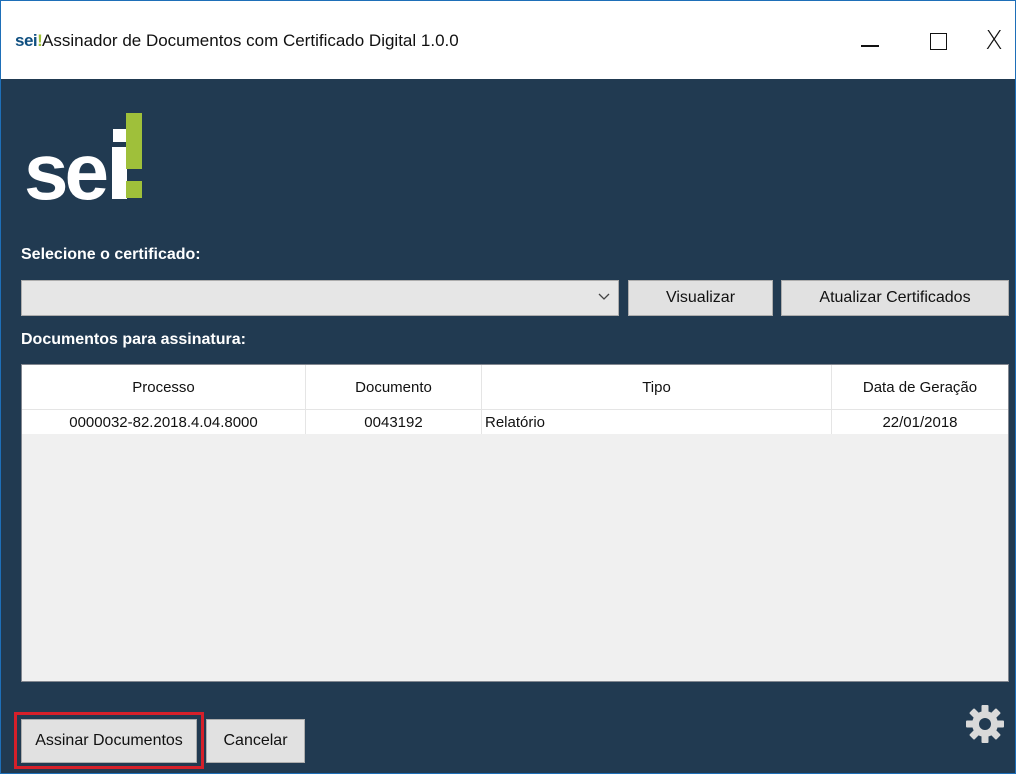  Describe the element at coordinates (133, 339) in the screenshot. I see `documents-label: Documentos para assinatura:` at that location.